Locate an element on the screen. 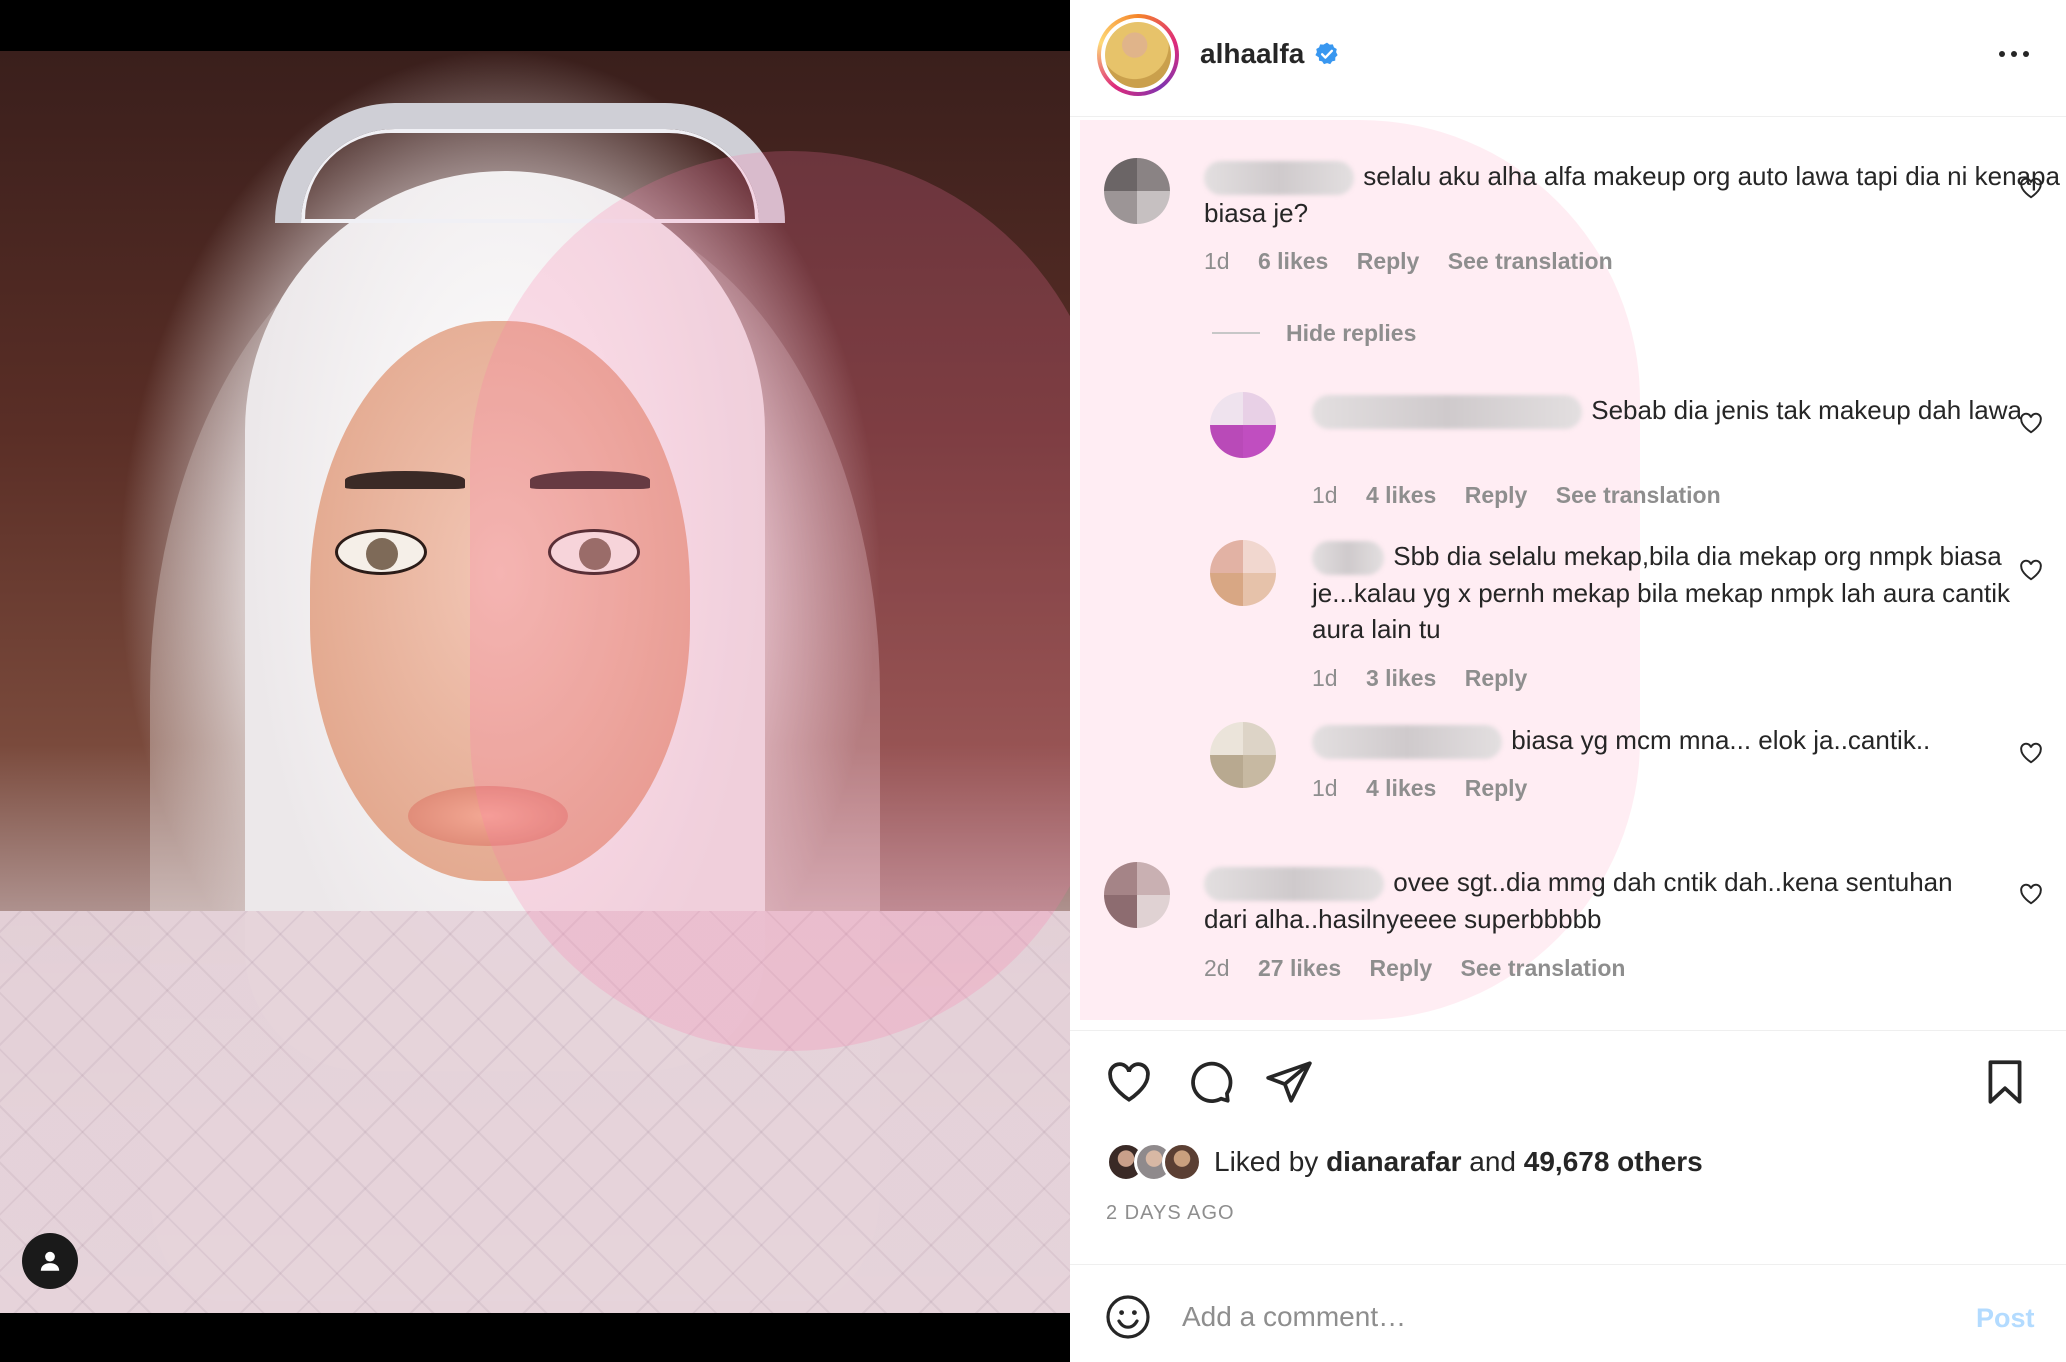 The image size is (2066, 1362). comment-meta: 1d 6 likes Reply See translation is located at coordinates (1419, 261).